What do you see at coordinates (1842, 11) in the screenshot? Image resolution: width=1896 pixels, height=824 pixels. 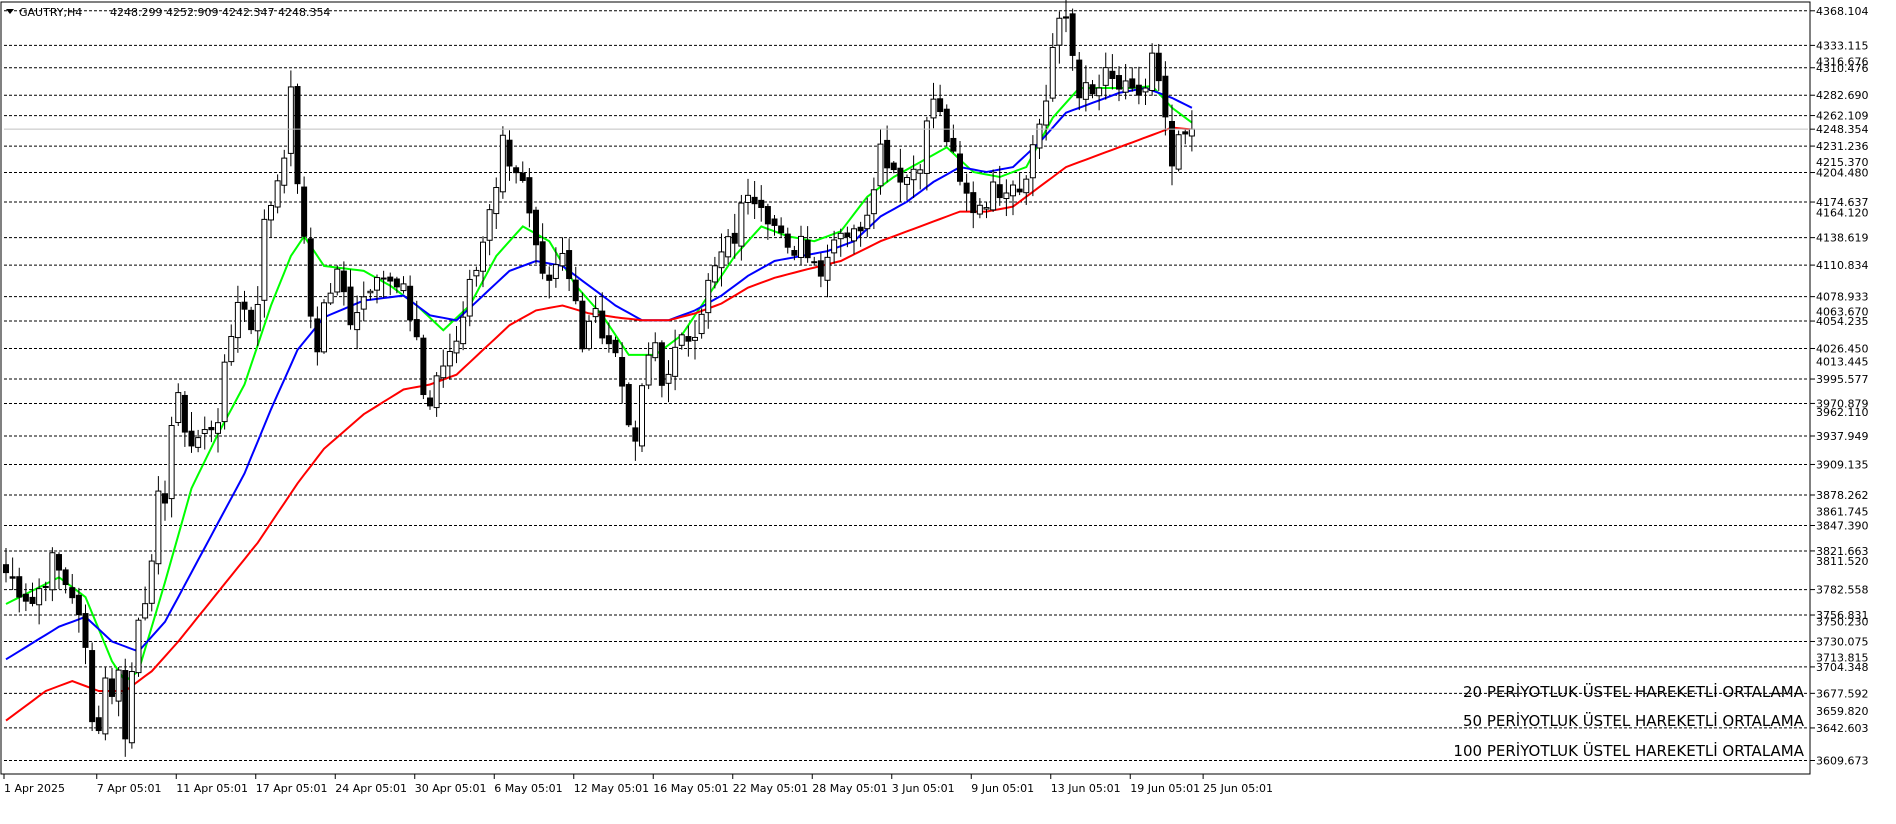 I see `price-label: 4368.104` at bounding box center [1842, 11].